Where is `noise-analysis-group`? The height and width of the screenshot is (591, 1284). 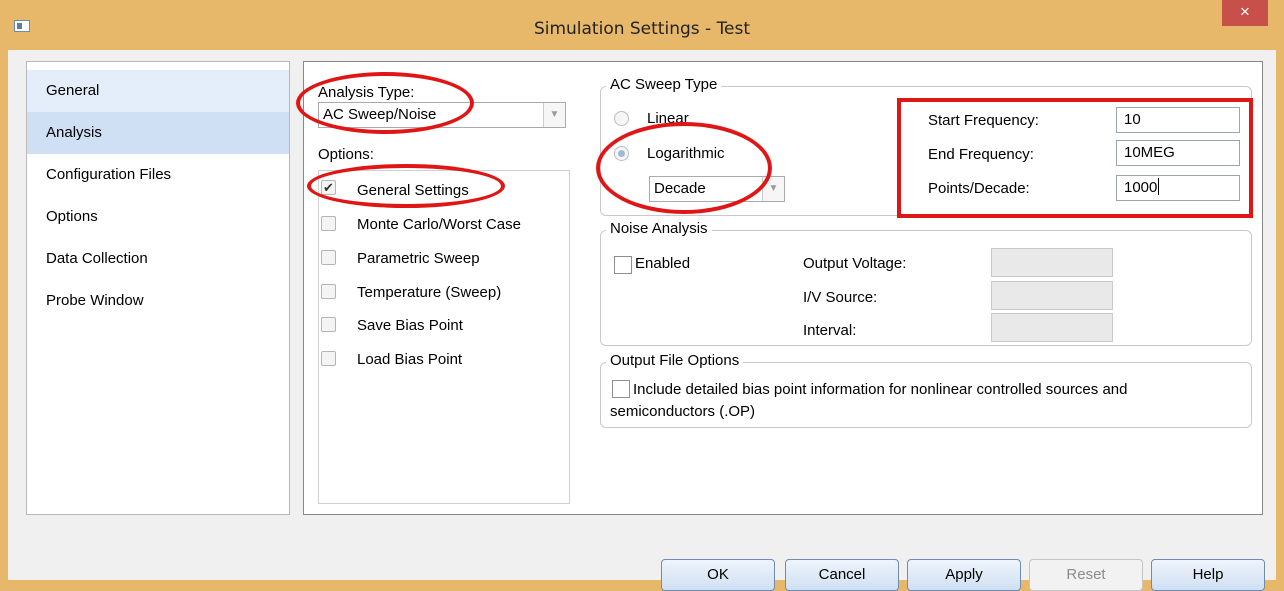 noise-analysis-group is located at coordinates (926, 288).